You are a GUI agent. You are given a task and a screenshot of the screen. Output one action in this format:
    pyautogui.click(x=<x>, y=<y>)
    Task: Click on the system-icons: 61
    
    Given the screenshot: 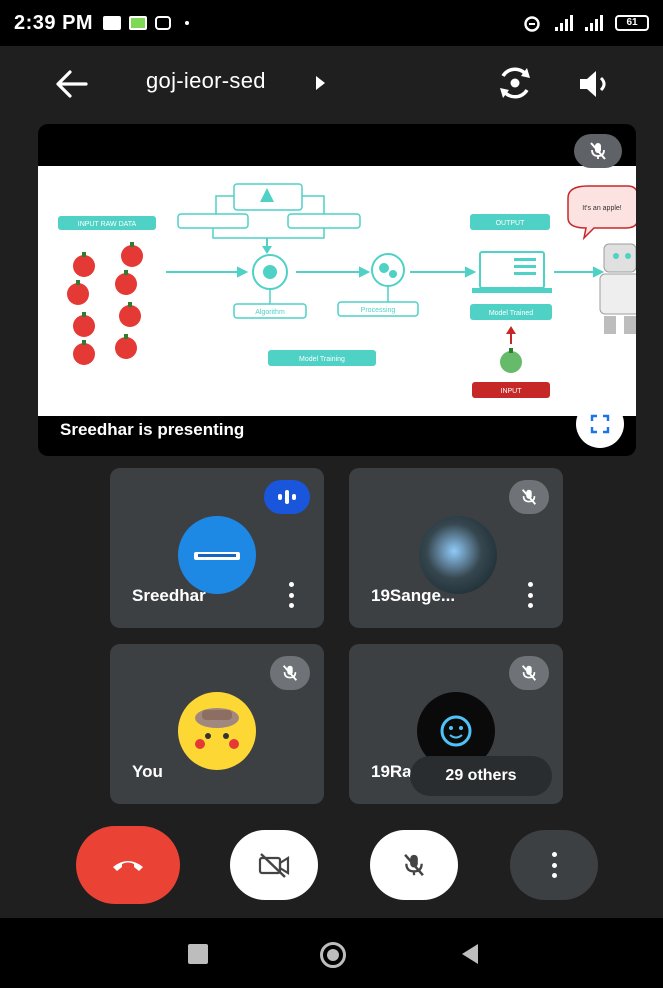 What is the action you would take?
    pyautogui.click(x=585, y=23)
    